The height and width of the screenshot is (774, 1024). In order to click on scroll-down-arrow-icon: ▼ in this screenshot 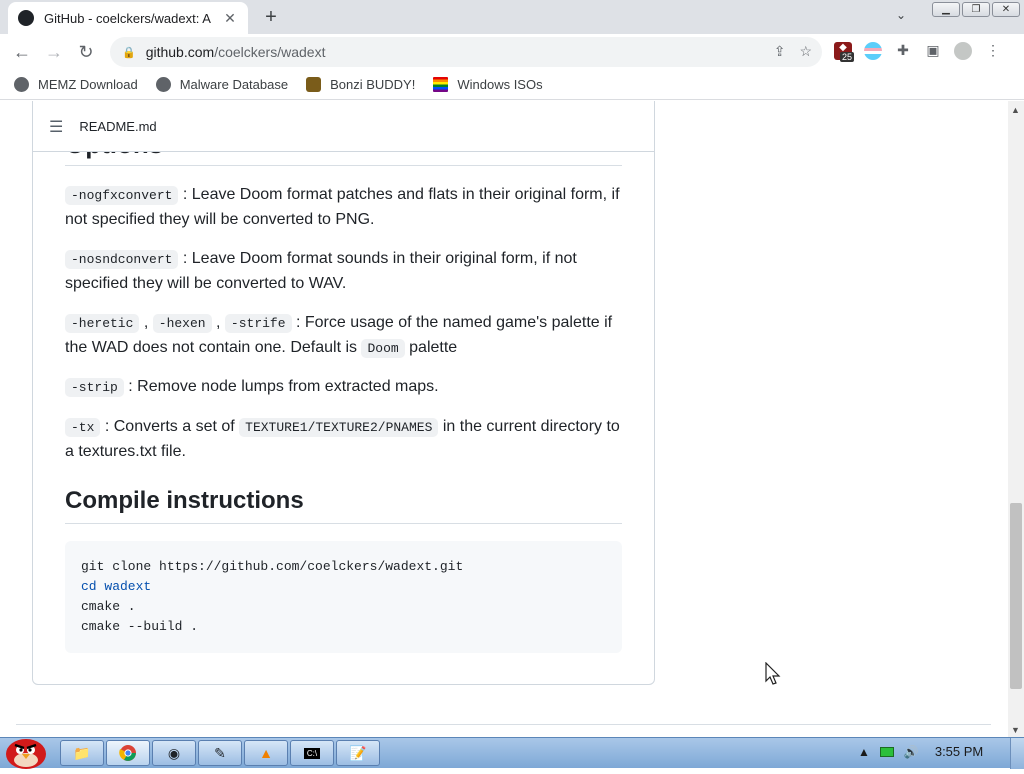, I will do `click(1015, 730)`.